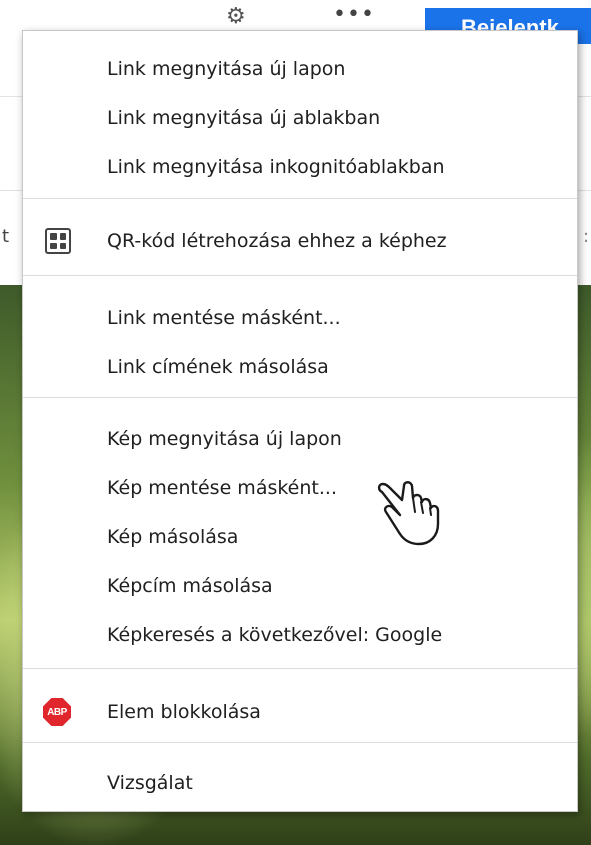 The height and width of the screenshot is (845, 591). I want to click on menu-item-label: Képcím másolása, so click(190, 586).